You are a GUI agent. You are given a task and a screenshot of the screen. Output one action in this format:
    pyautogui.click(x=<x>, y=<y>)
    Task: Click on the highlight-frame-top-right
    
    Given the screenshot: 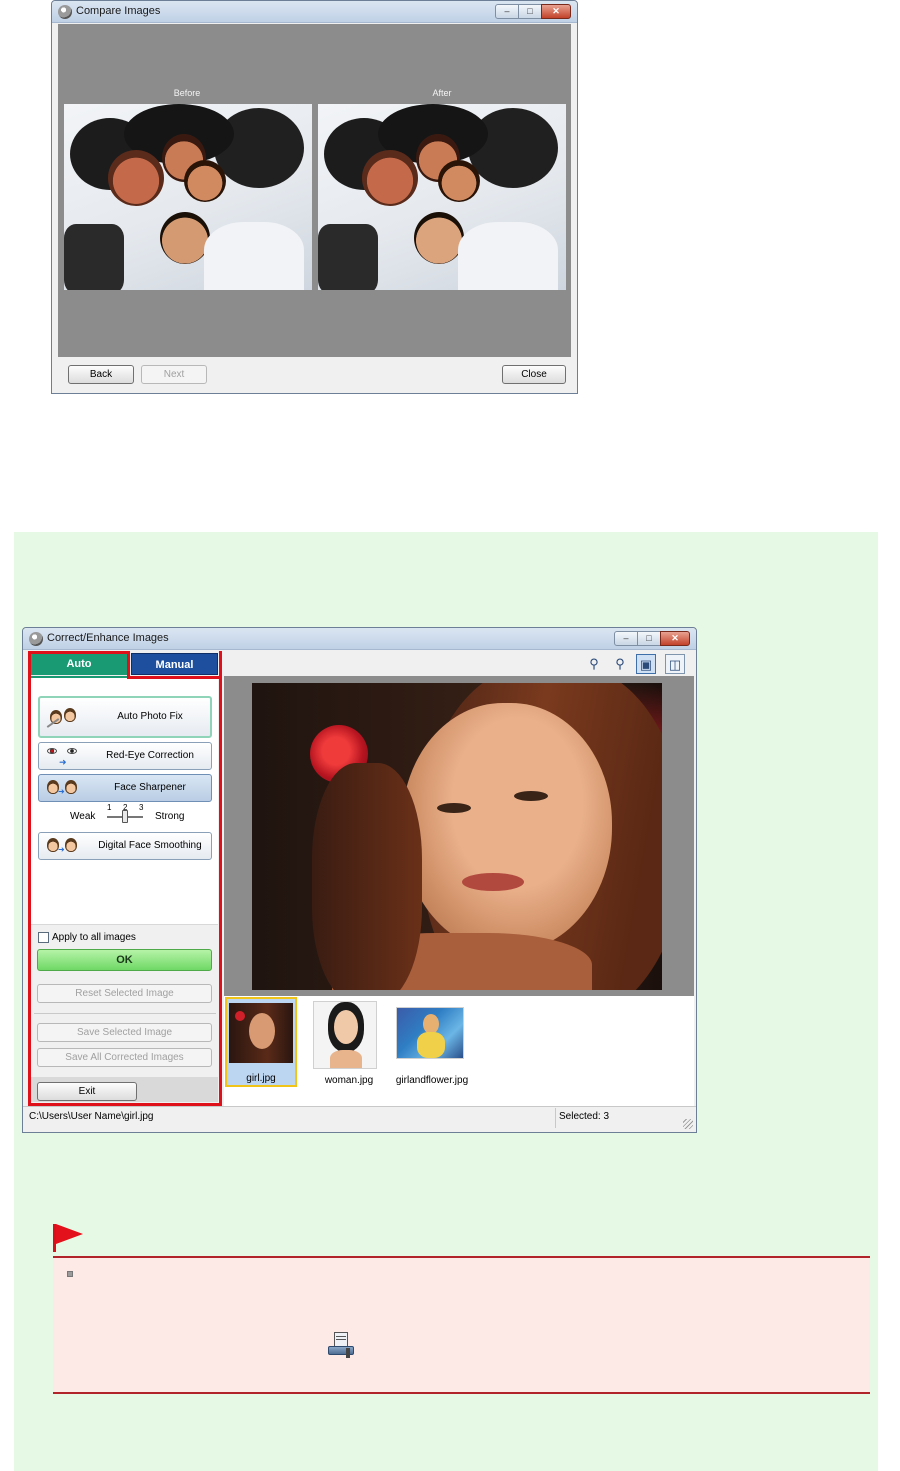 What is the action you would take?
    pyautogui.click(x=128, y=665)
    